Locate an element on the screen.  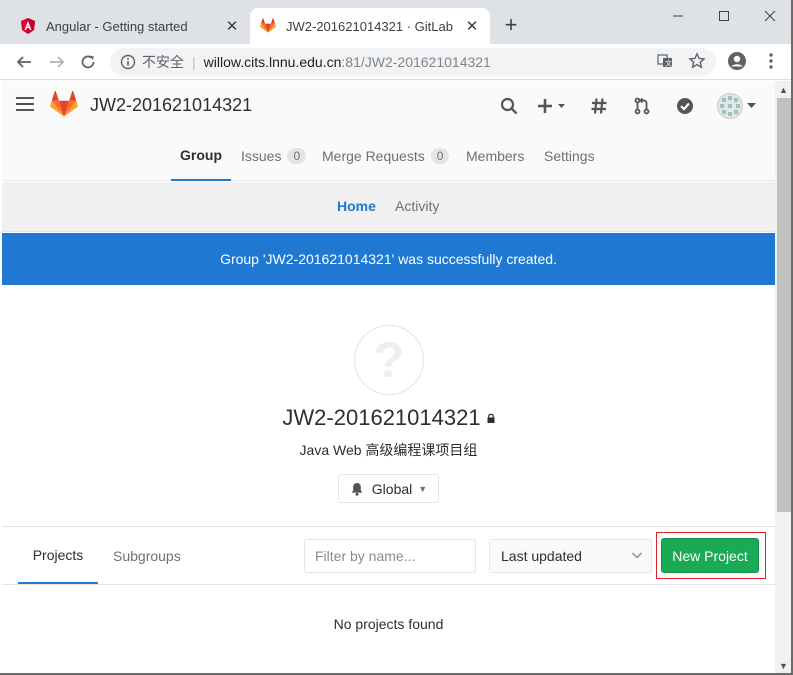
hash-icon is located at coordinates (599, 106).